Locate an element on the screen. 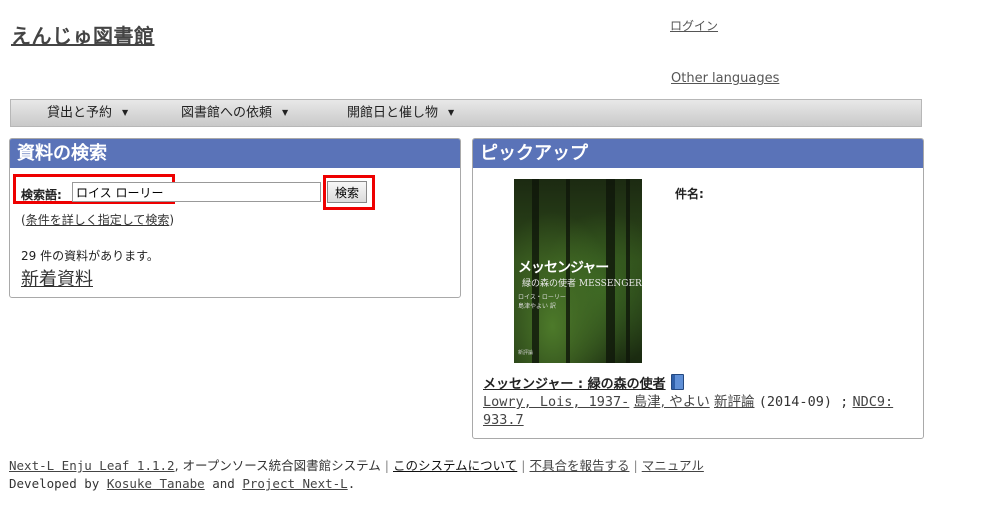 This screenshot has height=522, width=992. cover-tree is located at coordinates (628, 271).